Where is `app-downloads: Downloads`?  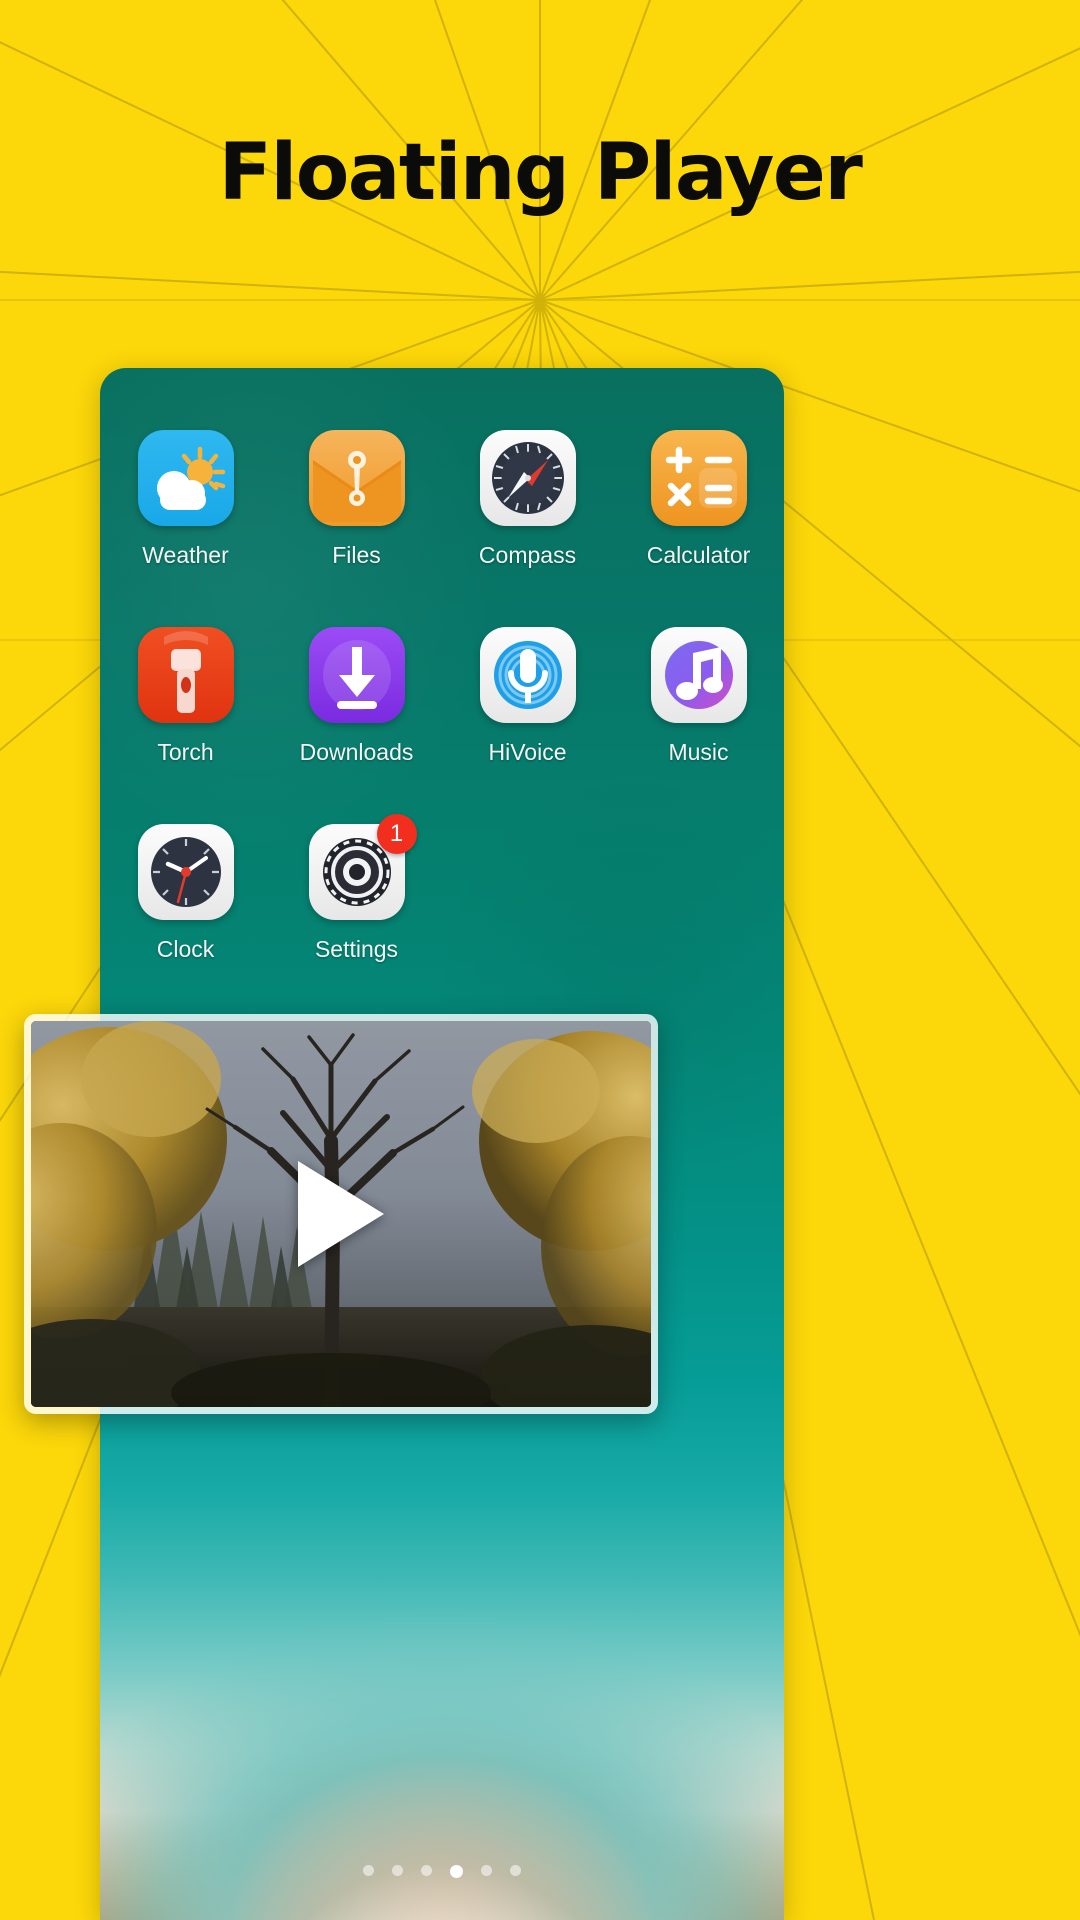
app-downloads: Downloads is located at coordinates (356, 696).